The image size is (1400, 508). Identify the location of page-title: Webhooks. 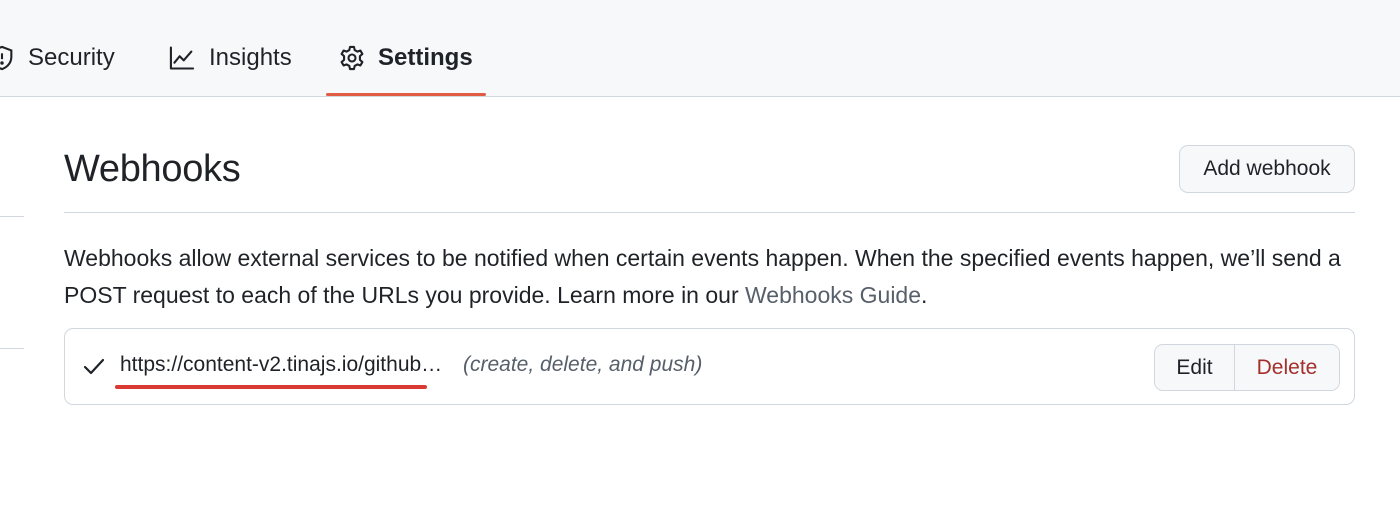
(152, 169).